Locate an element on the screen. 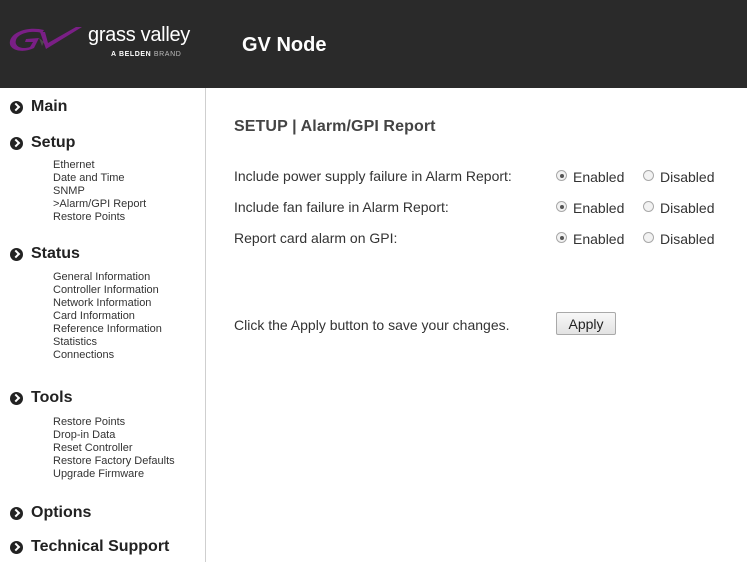 This screenshot has height=562, width=747. apply-button: Apply is located at coordinates (586, 323).